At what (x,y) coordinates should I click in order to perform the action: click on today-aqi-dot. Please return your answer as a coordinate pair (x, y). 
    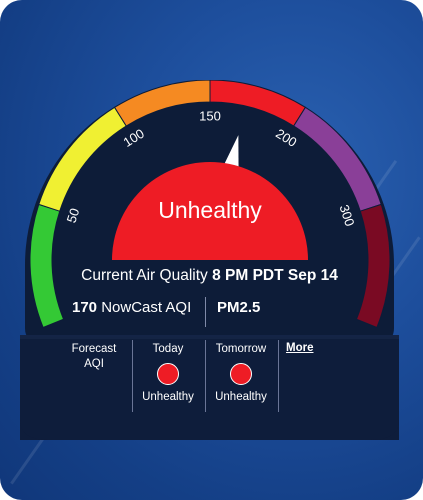
    Looking at the image, I should click on (168, 374).